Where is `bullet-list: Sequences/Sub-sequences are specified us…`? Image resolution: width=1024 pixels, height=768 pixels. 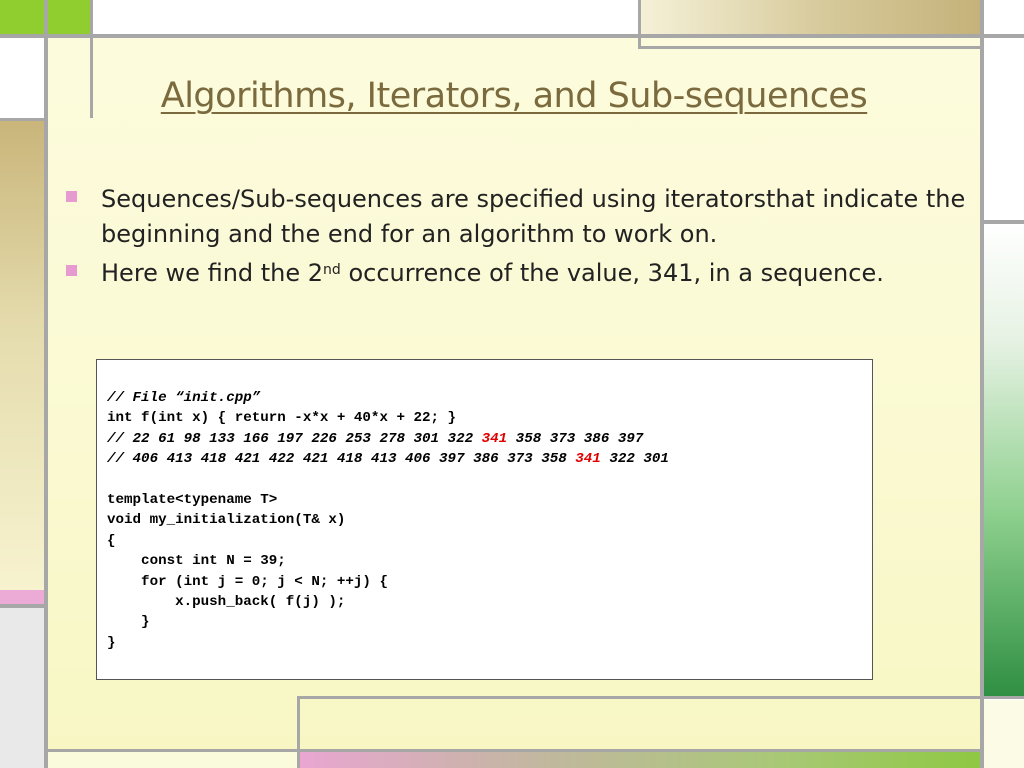 bullet-list: Sequences/Sub-sequences are specified us… is located at coordinates (516, 238).